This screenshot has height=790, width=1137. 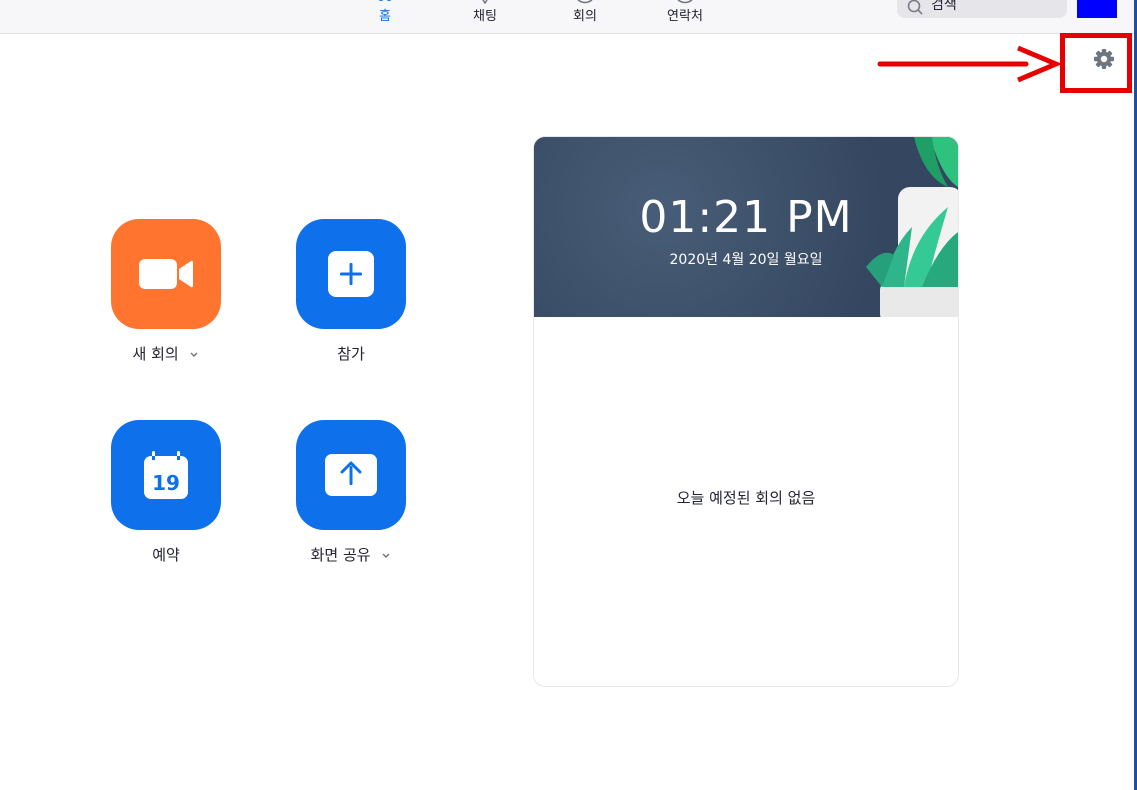 I want to click on annotation-arrow-icon, so click(x=969, y=64).